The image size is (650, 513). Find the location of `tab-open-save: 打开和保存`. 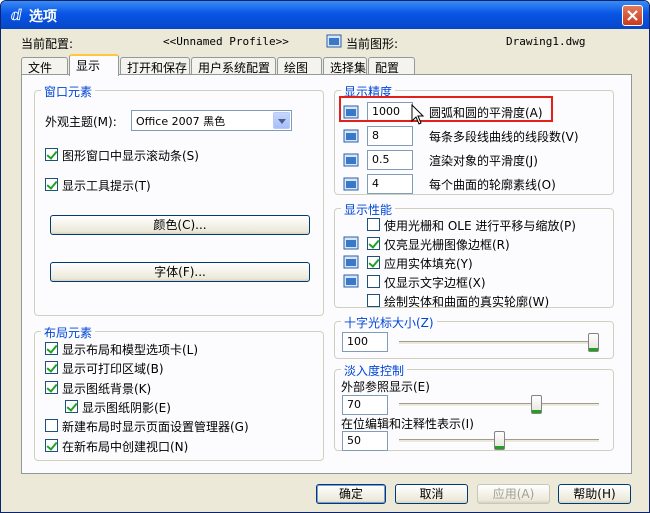

tab-open-save: 打开和保存 is located at coordinates (155, 66).